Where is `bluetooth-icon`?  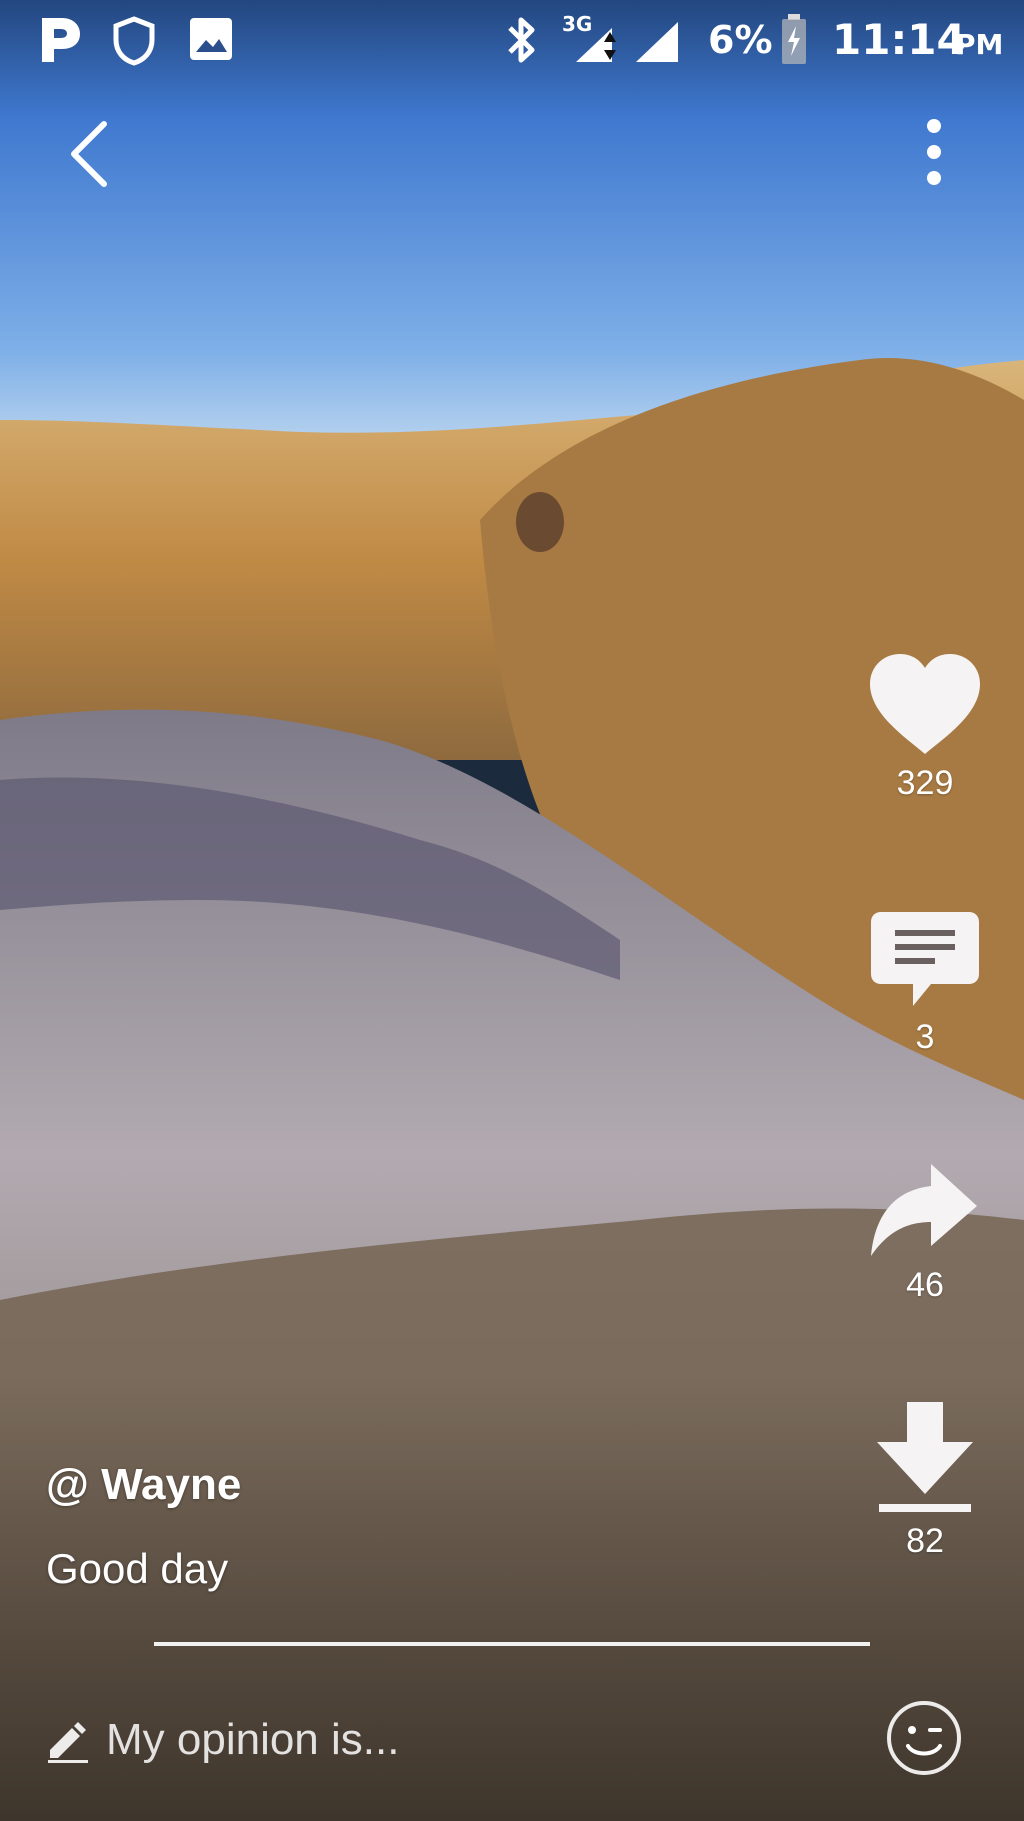
bluetooth-icon is located at coordinates (521, 40).